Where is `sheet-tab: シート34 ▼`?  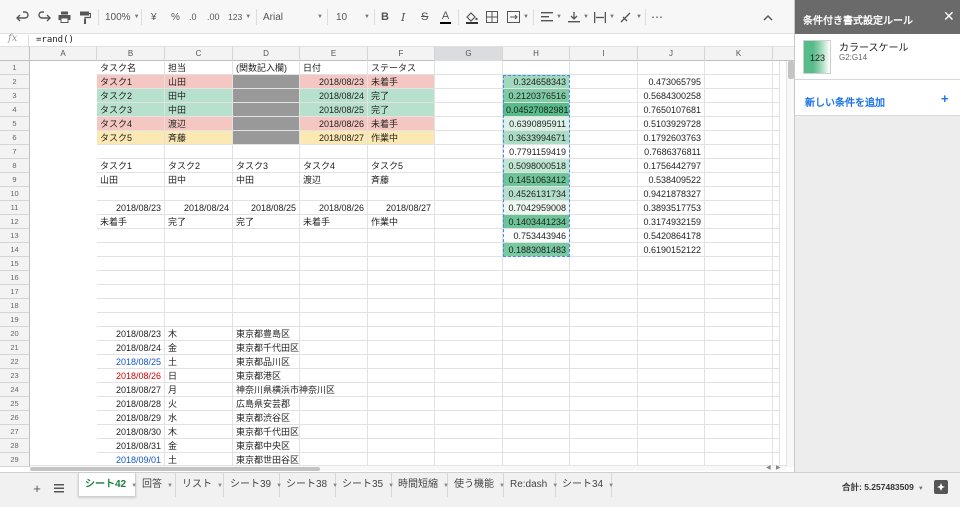 sheet-tab: シート34 ▼ is located at coordinates (585, 485).